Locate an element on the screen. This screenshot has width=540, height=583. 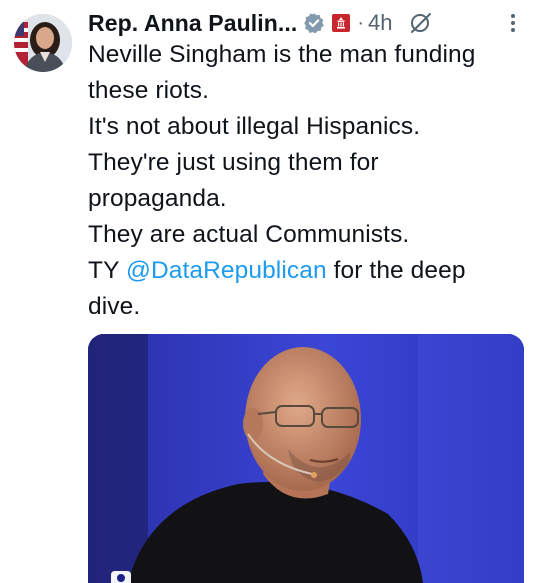
tweet-line: Neville Singham is the man funding is located at coordinates (282, 54).